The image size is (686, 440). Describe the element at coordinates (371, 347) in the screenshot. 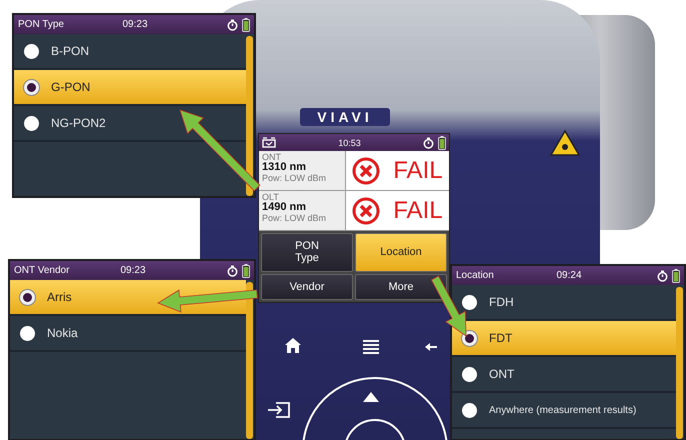

I see `menu-icon` at that location.